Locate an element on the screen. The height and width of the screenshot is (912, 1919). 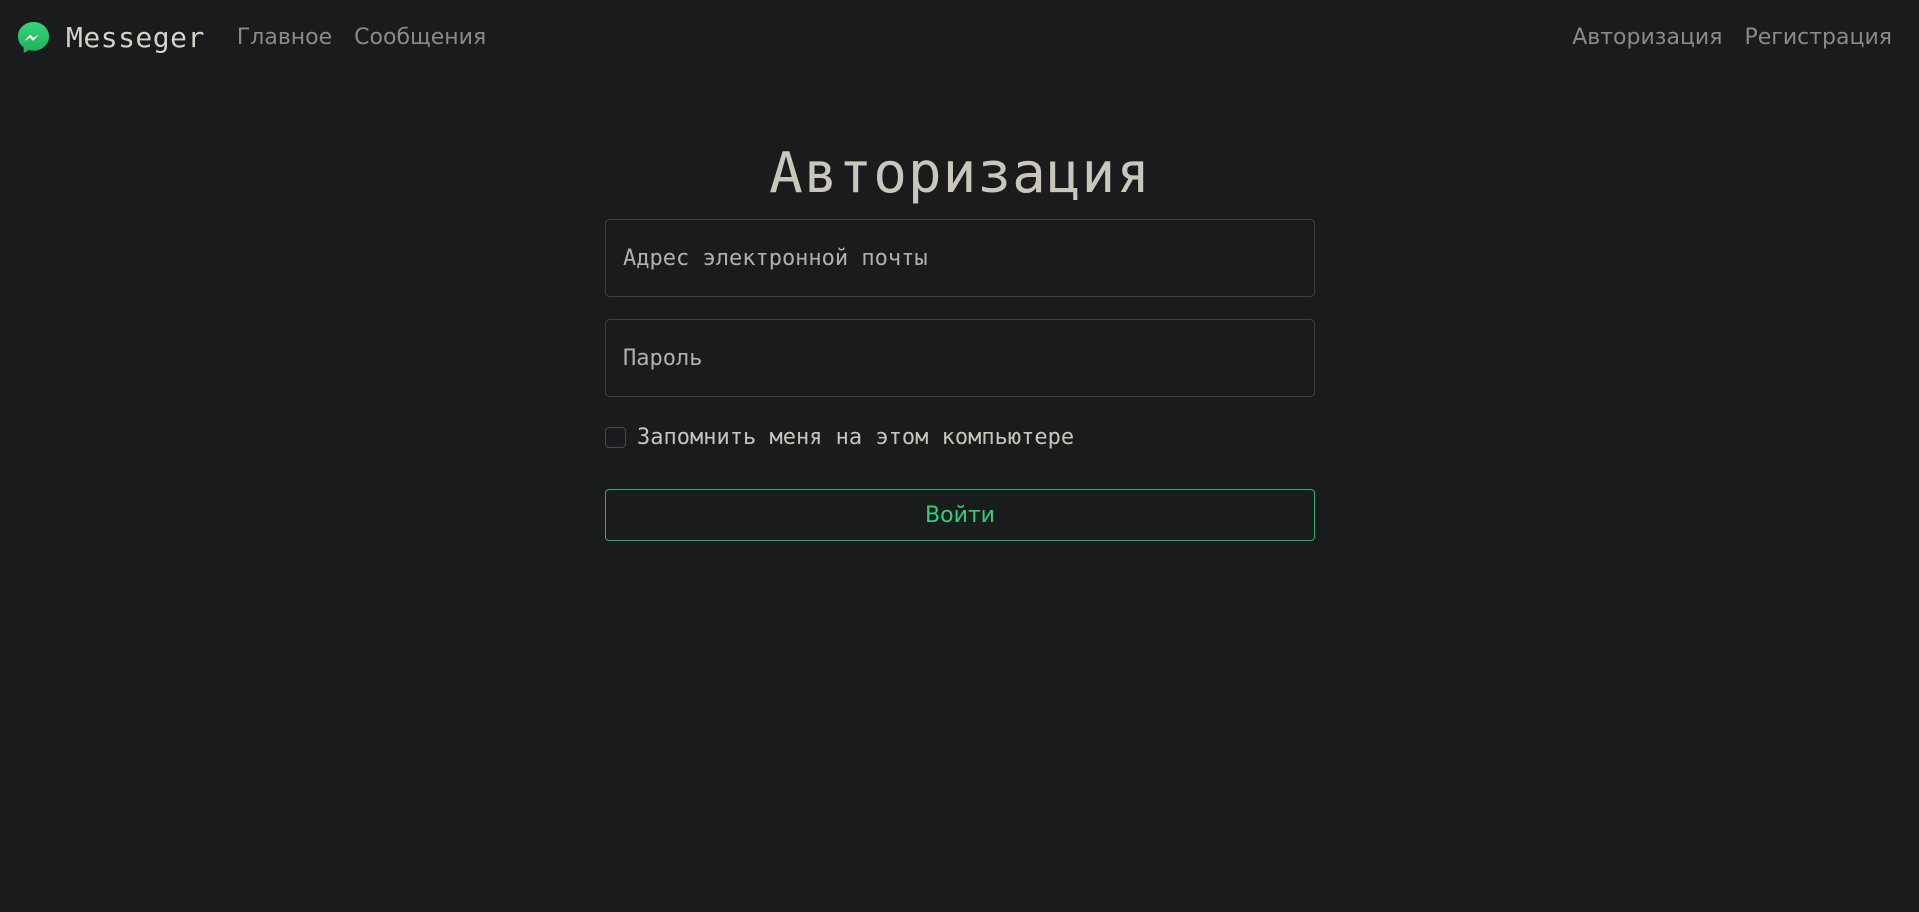
nav-link-home: Главное is located at coordinates (284, 37).